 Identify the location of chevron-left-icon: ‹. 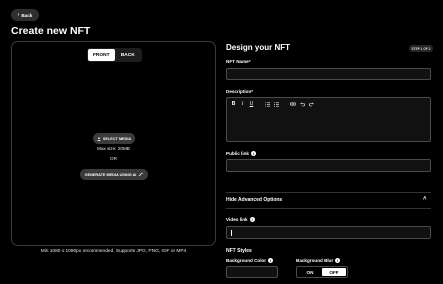
(18, 14).